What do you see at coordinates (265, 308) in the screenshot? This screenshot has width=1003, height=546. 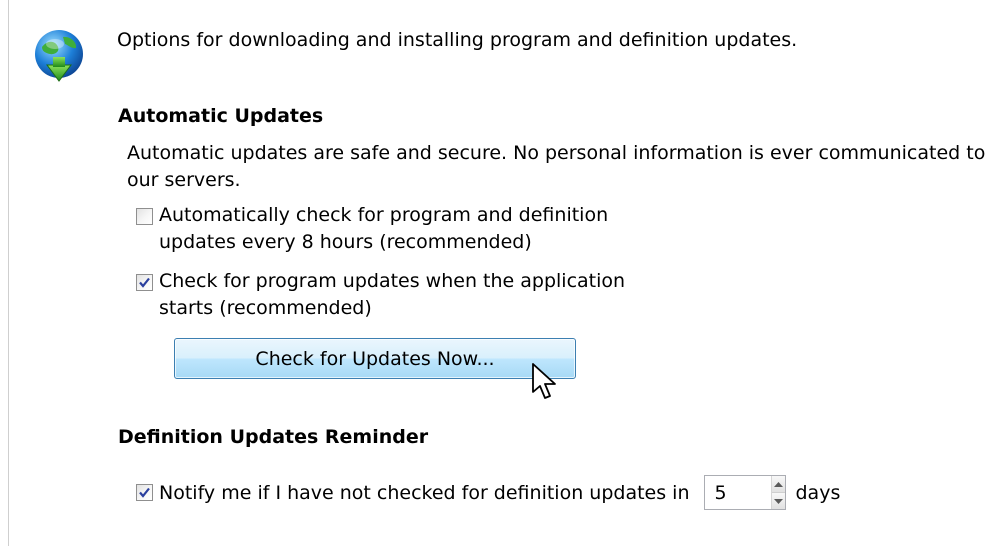 I see `startup-check-label-line2: starts (recommended)` at bounding box center [265, 308].